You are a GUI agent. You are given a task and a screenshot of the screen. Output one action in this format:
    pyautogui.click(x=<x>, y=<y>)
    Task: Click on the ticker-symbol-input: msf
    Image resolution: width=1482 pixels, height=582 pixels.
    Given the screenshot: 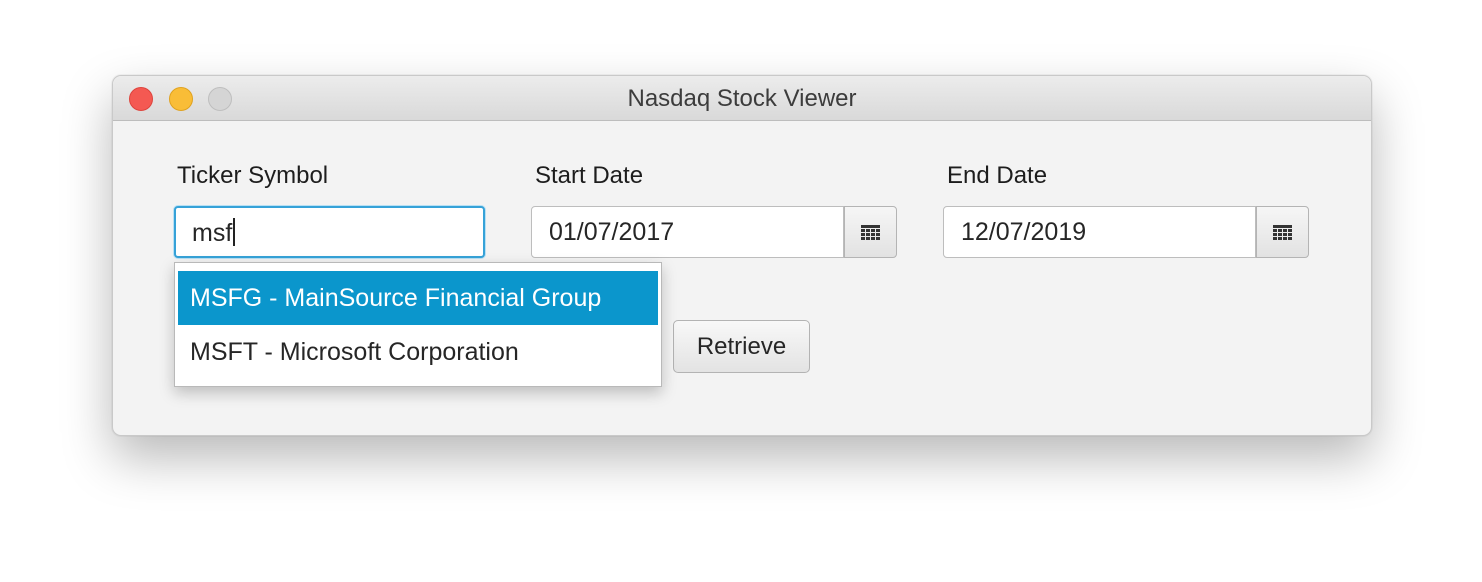 What is the action you would take?
    pyautogui.click(x=329, y=232)
    